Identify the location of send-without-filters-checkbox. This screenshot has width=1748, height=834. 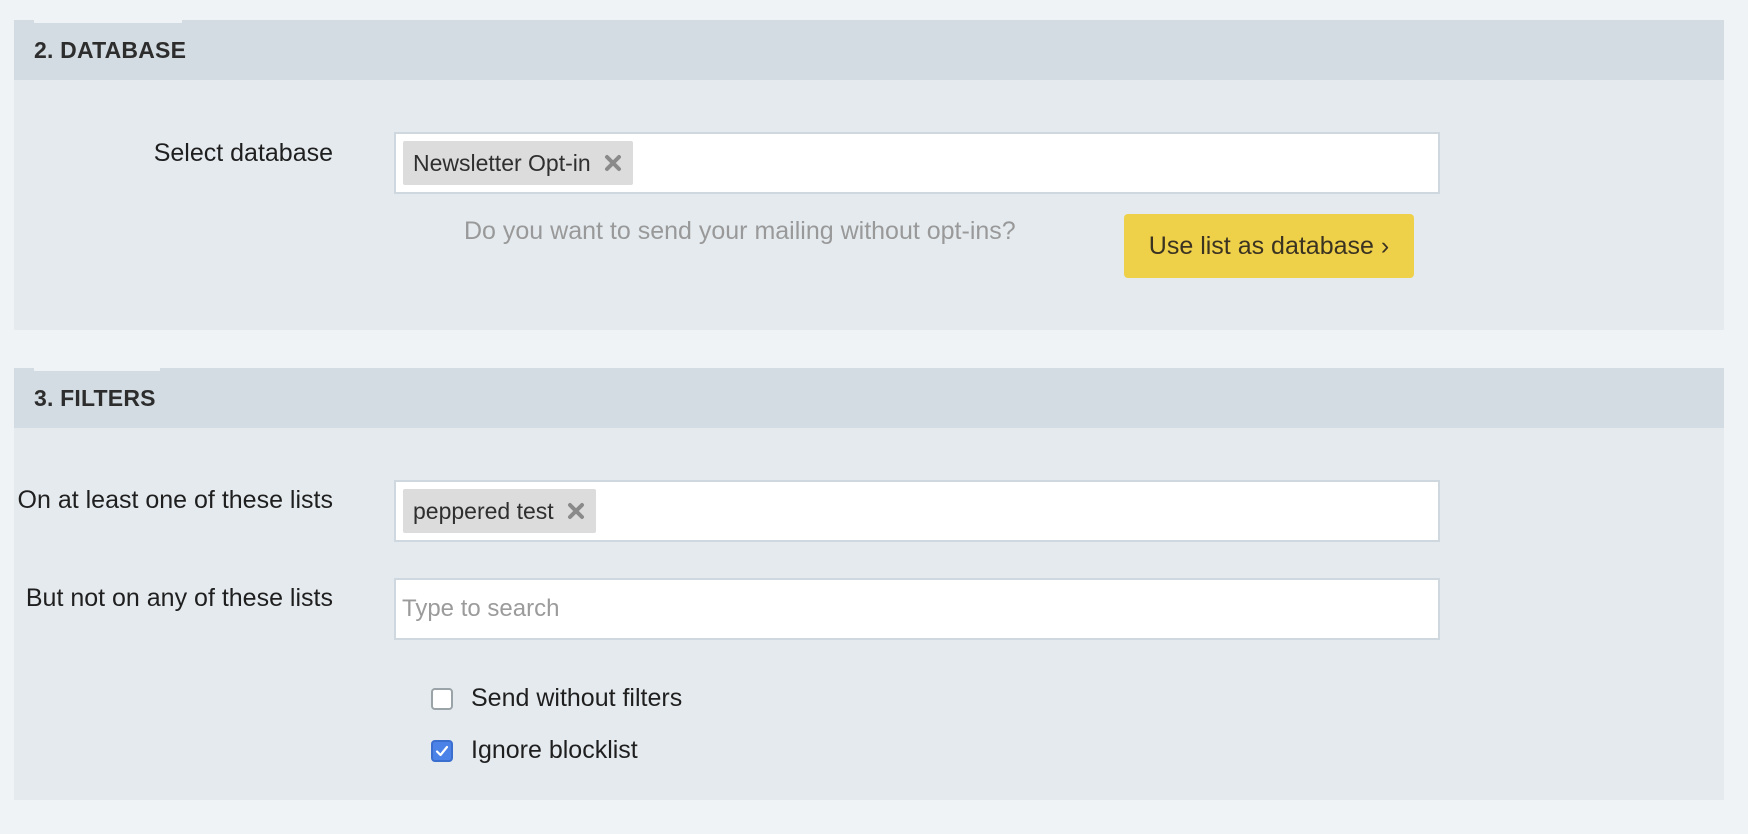
(442, 698).